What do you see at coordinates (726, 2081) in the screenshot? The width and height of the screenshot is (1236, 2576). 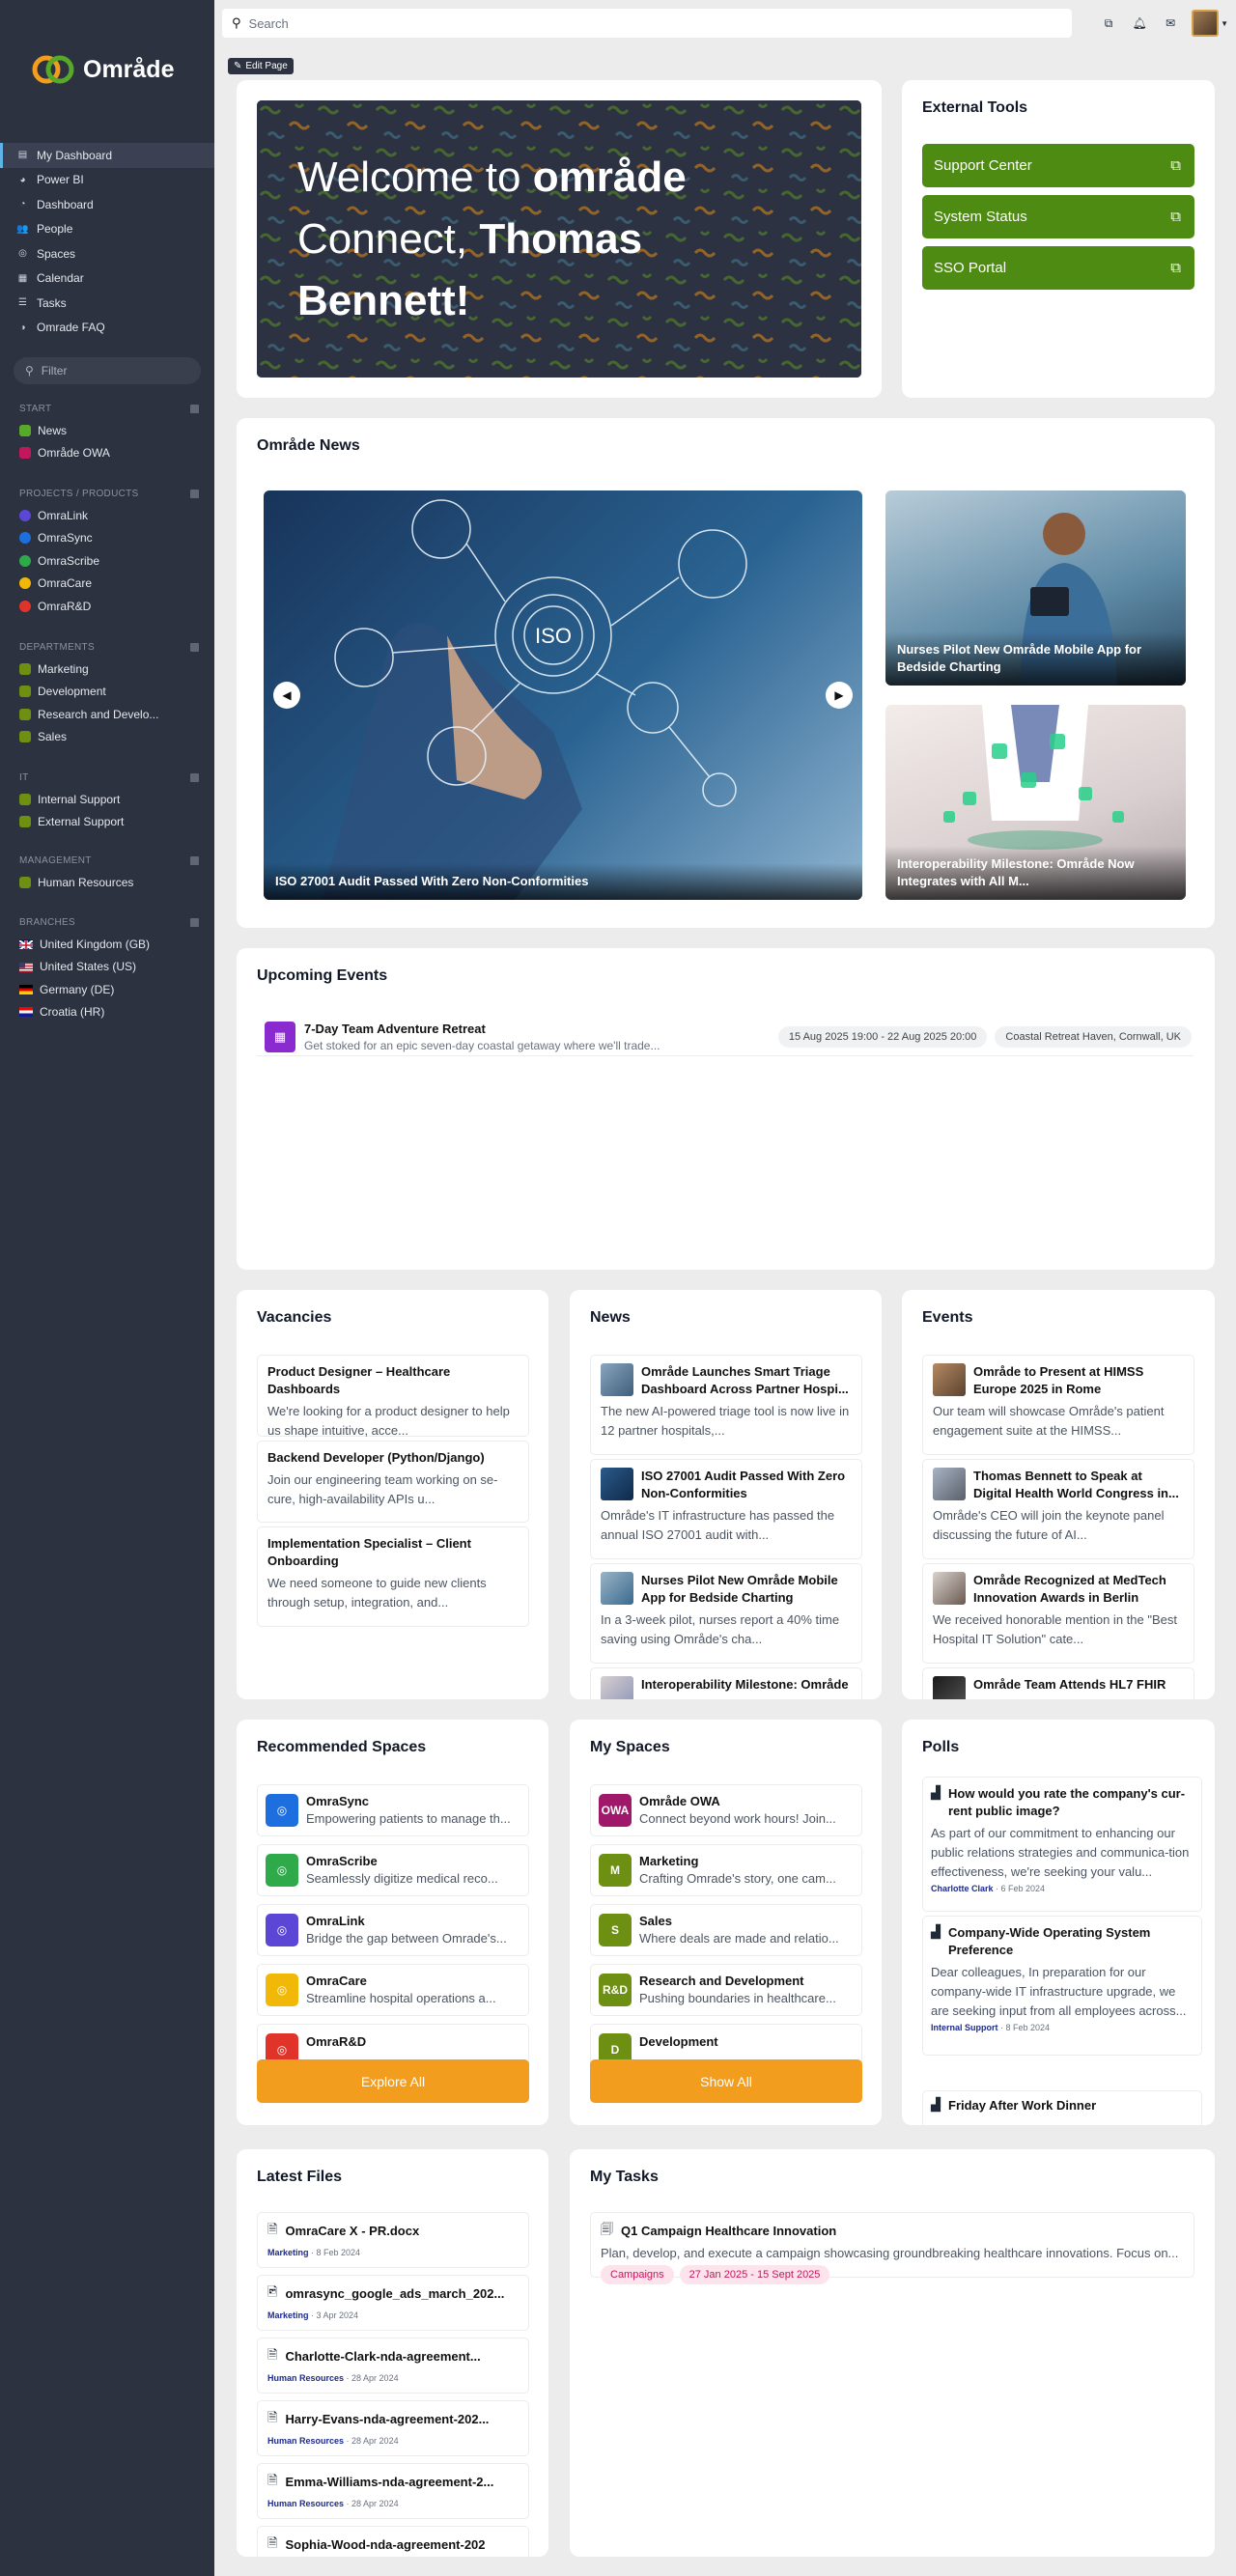 I see `show-all-button: Show All` at bounding box center [726, 2081].